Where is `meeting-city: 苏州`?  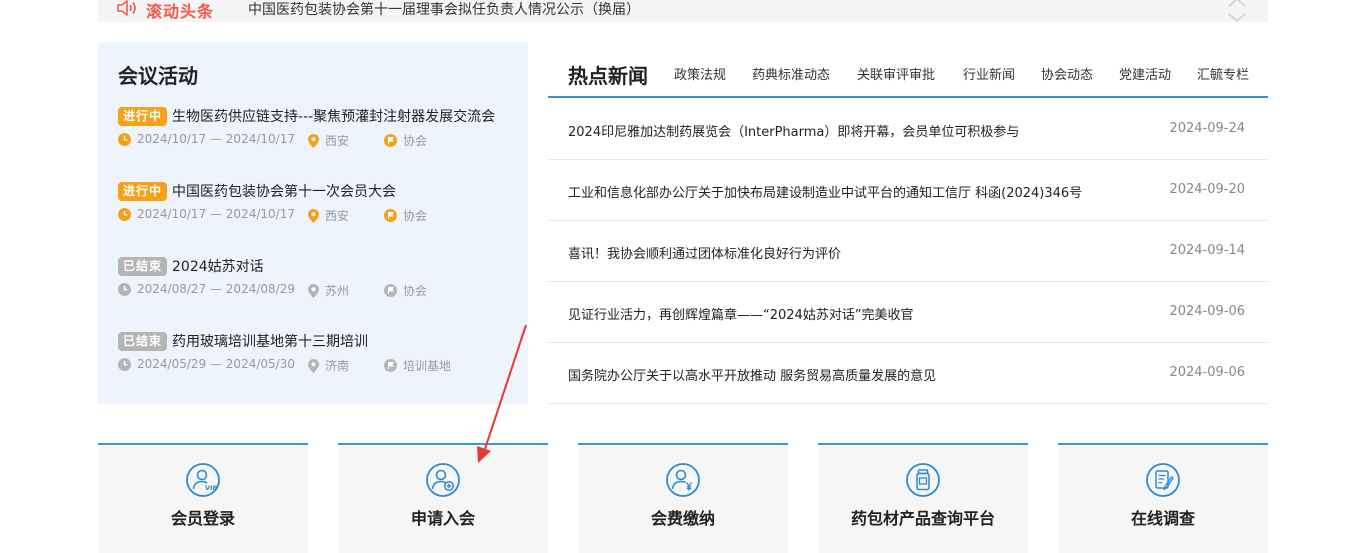
meeting-city: 苏州 is located at coordinates (328, 290).